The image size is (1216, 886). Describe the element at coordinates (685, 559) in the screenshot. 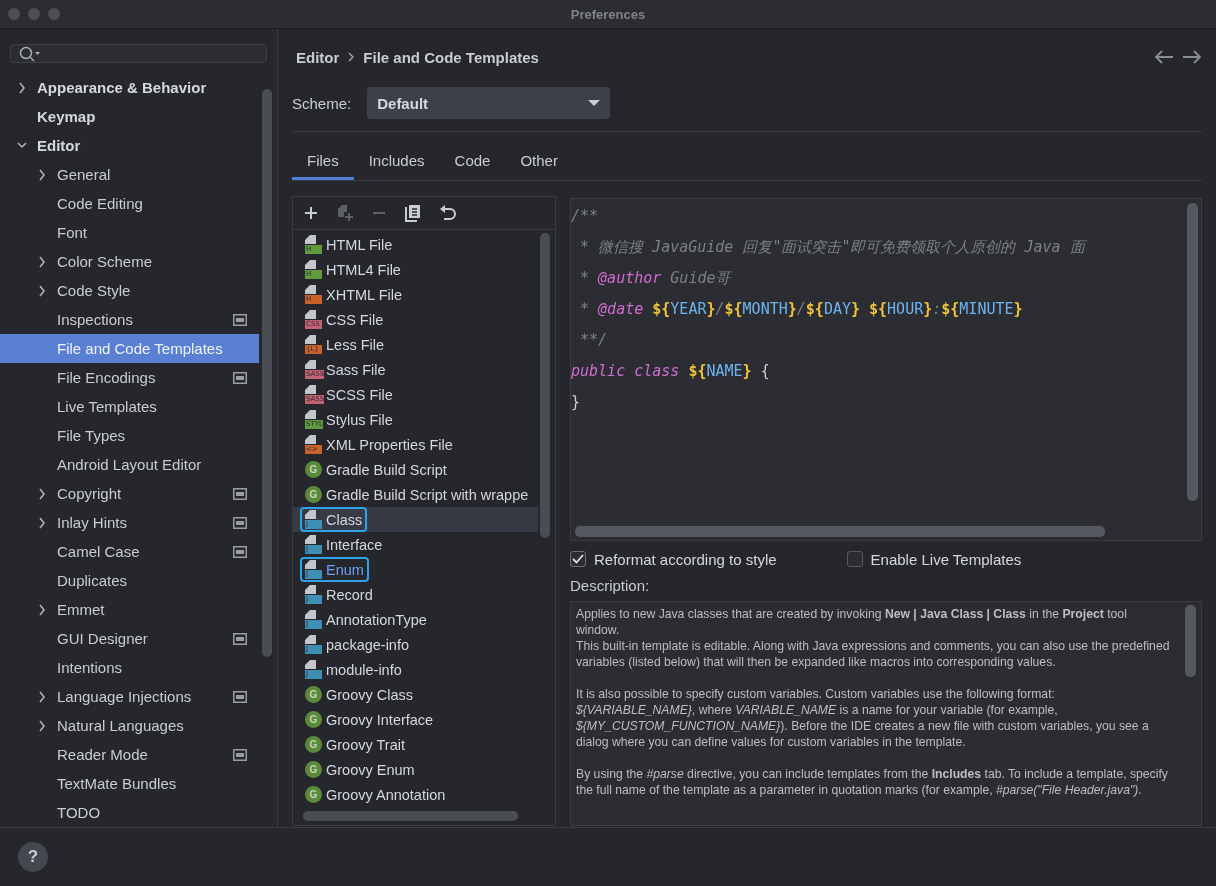

I see `checkbox-label: Reformat according to style` at that location.